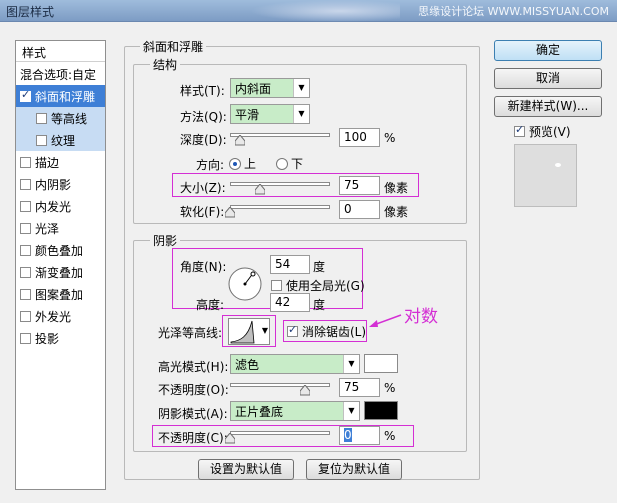 The height and width of the screenshot is (503, 617). I want to click on reset-default-button: 复位为默认值, so click(354, 469).